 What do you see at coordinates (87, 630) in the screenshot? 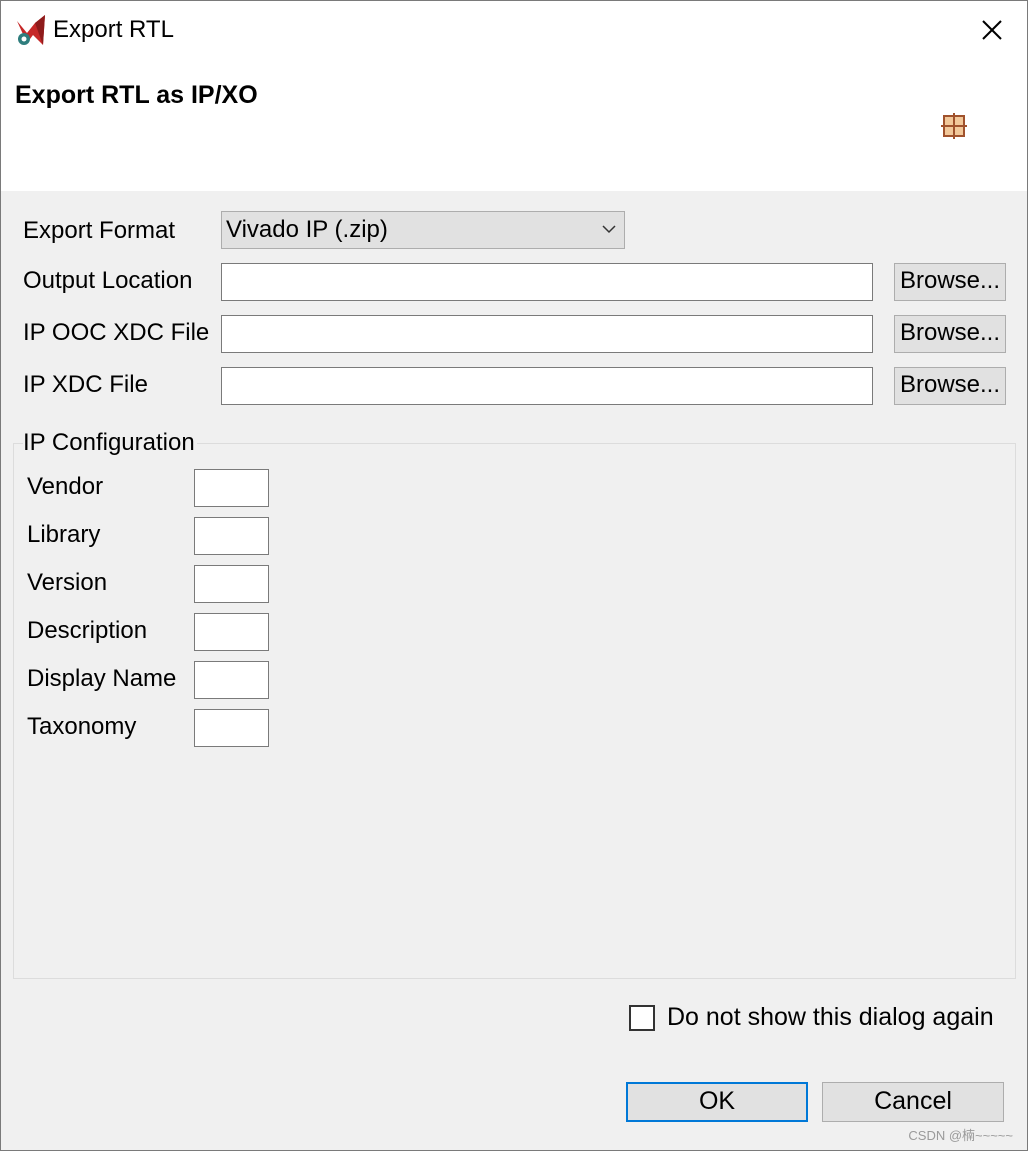
I see `description-label: Description` at bounding box center [87, 630].